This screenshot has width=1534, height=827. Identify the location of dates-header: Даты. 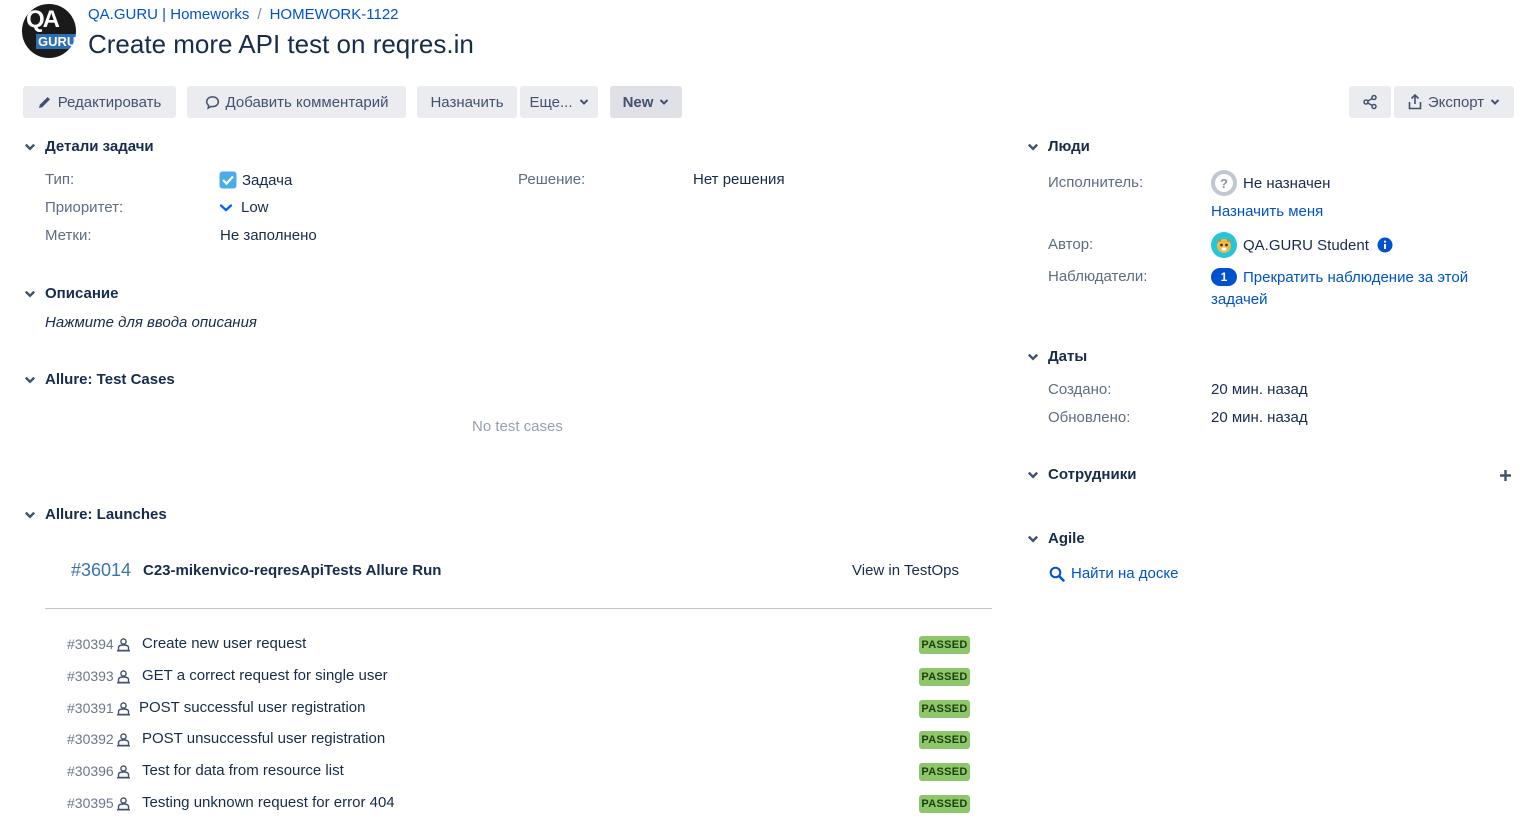
(1068, 356).